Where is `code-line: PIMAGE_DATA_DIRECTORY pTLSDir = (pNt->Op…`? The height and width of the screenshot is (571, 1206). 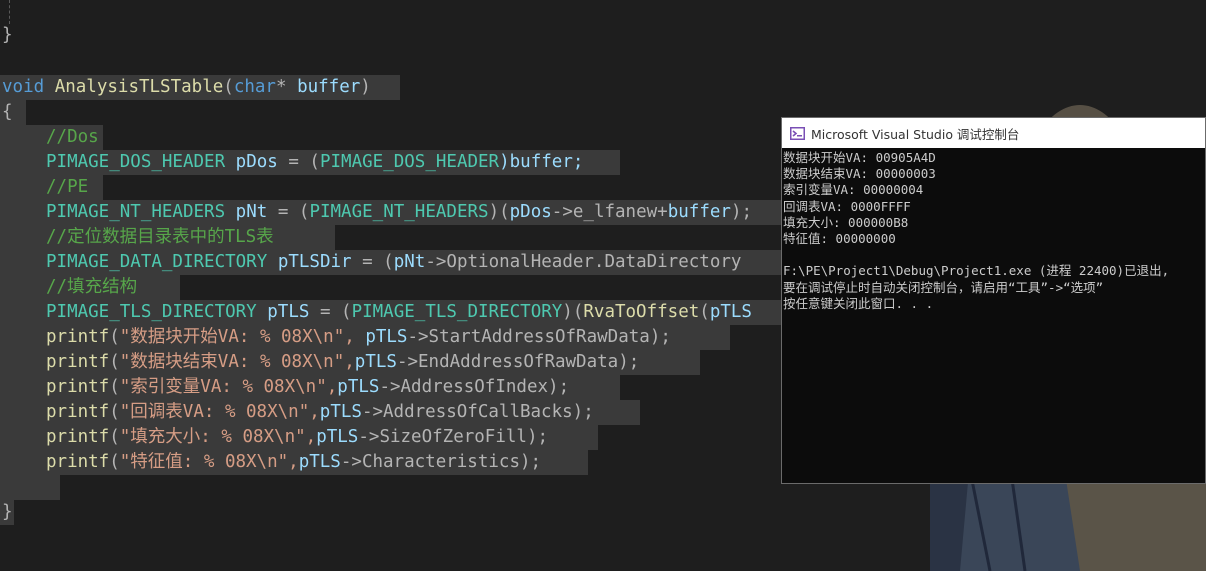 code-line: PIMAGE_DATA_DIRECTORY pTLSDir = (pNt->Op… is located at coordinates (393, 262).